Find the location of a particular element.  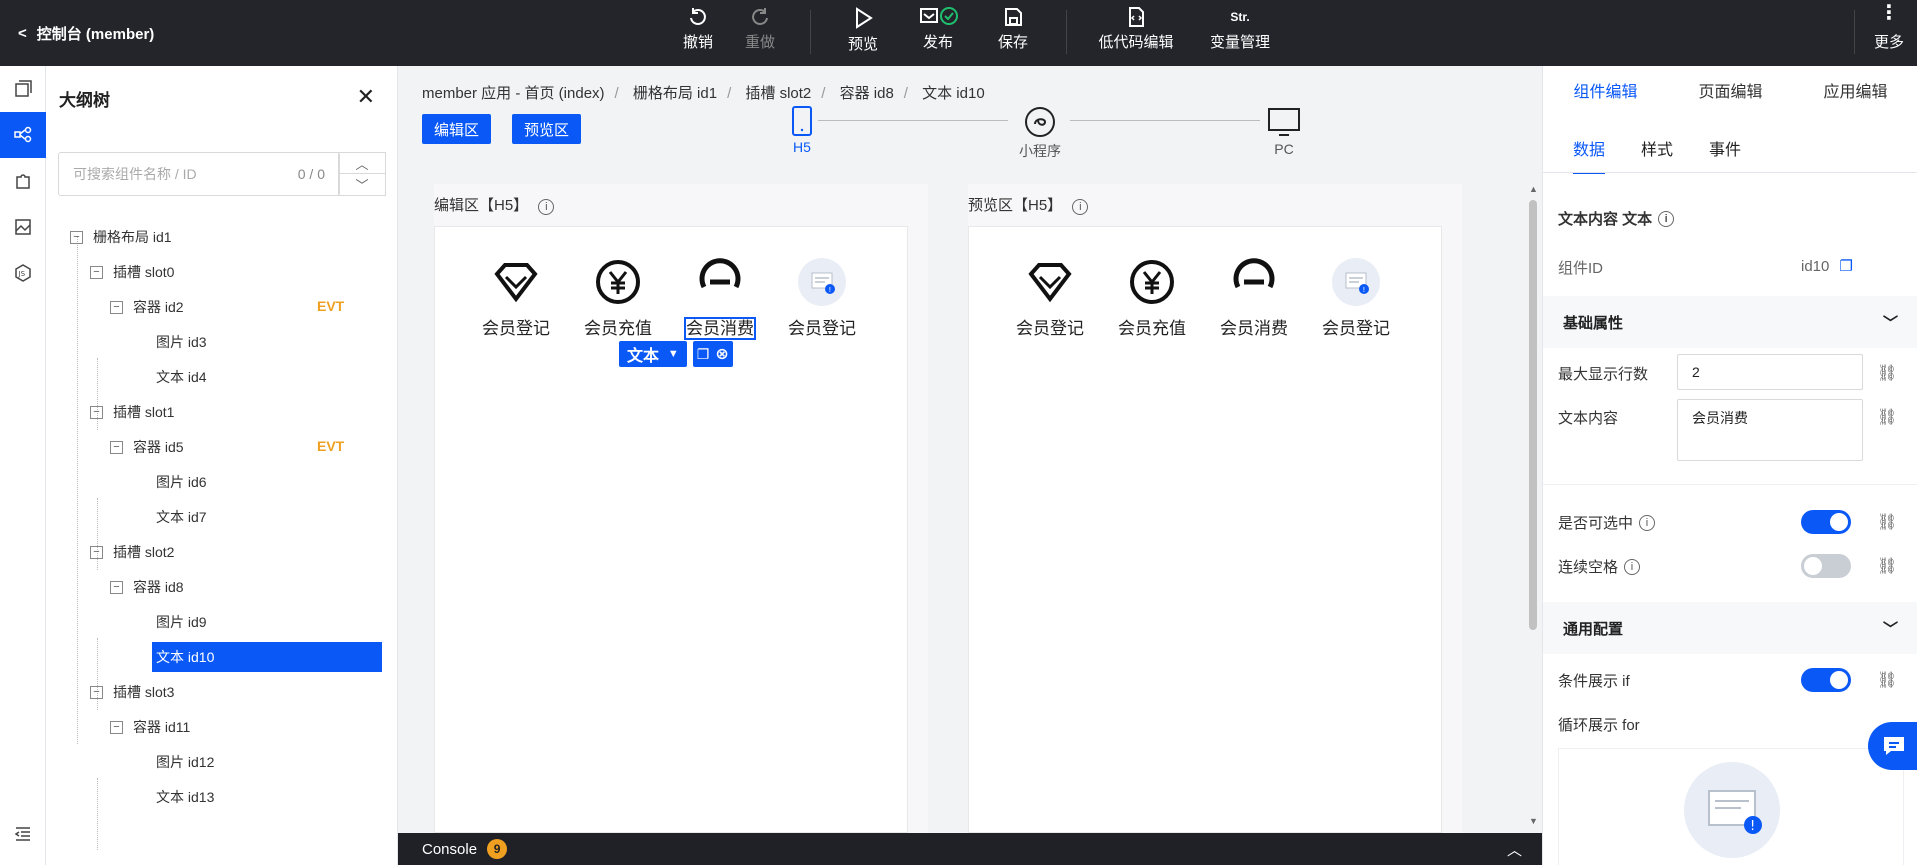

collapse-toggle-icon: − is located at coordinates (96, 272).